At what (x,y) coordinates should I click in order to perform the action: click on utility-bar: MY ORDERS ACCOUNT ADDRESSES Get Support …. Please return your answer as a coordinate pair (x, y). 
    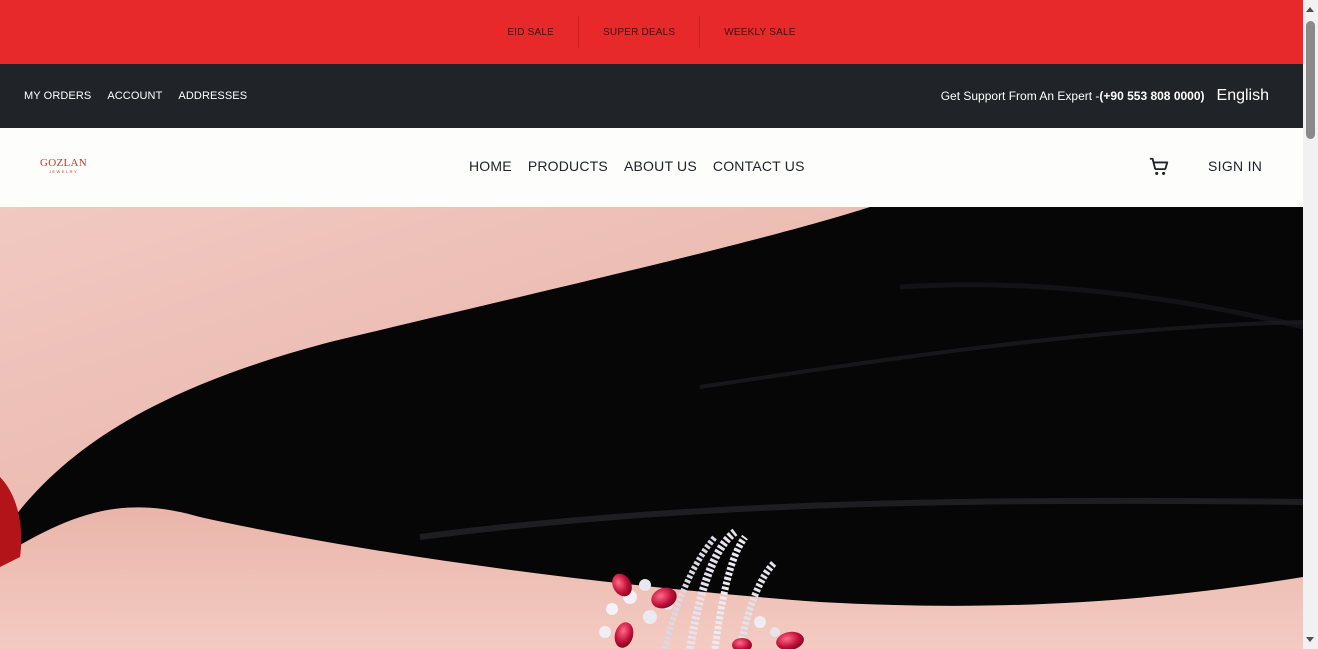
    Looking at the image, I should click on (651, 96).